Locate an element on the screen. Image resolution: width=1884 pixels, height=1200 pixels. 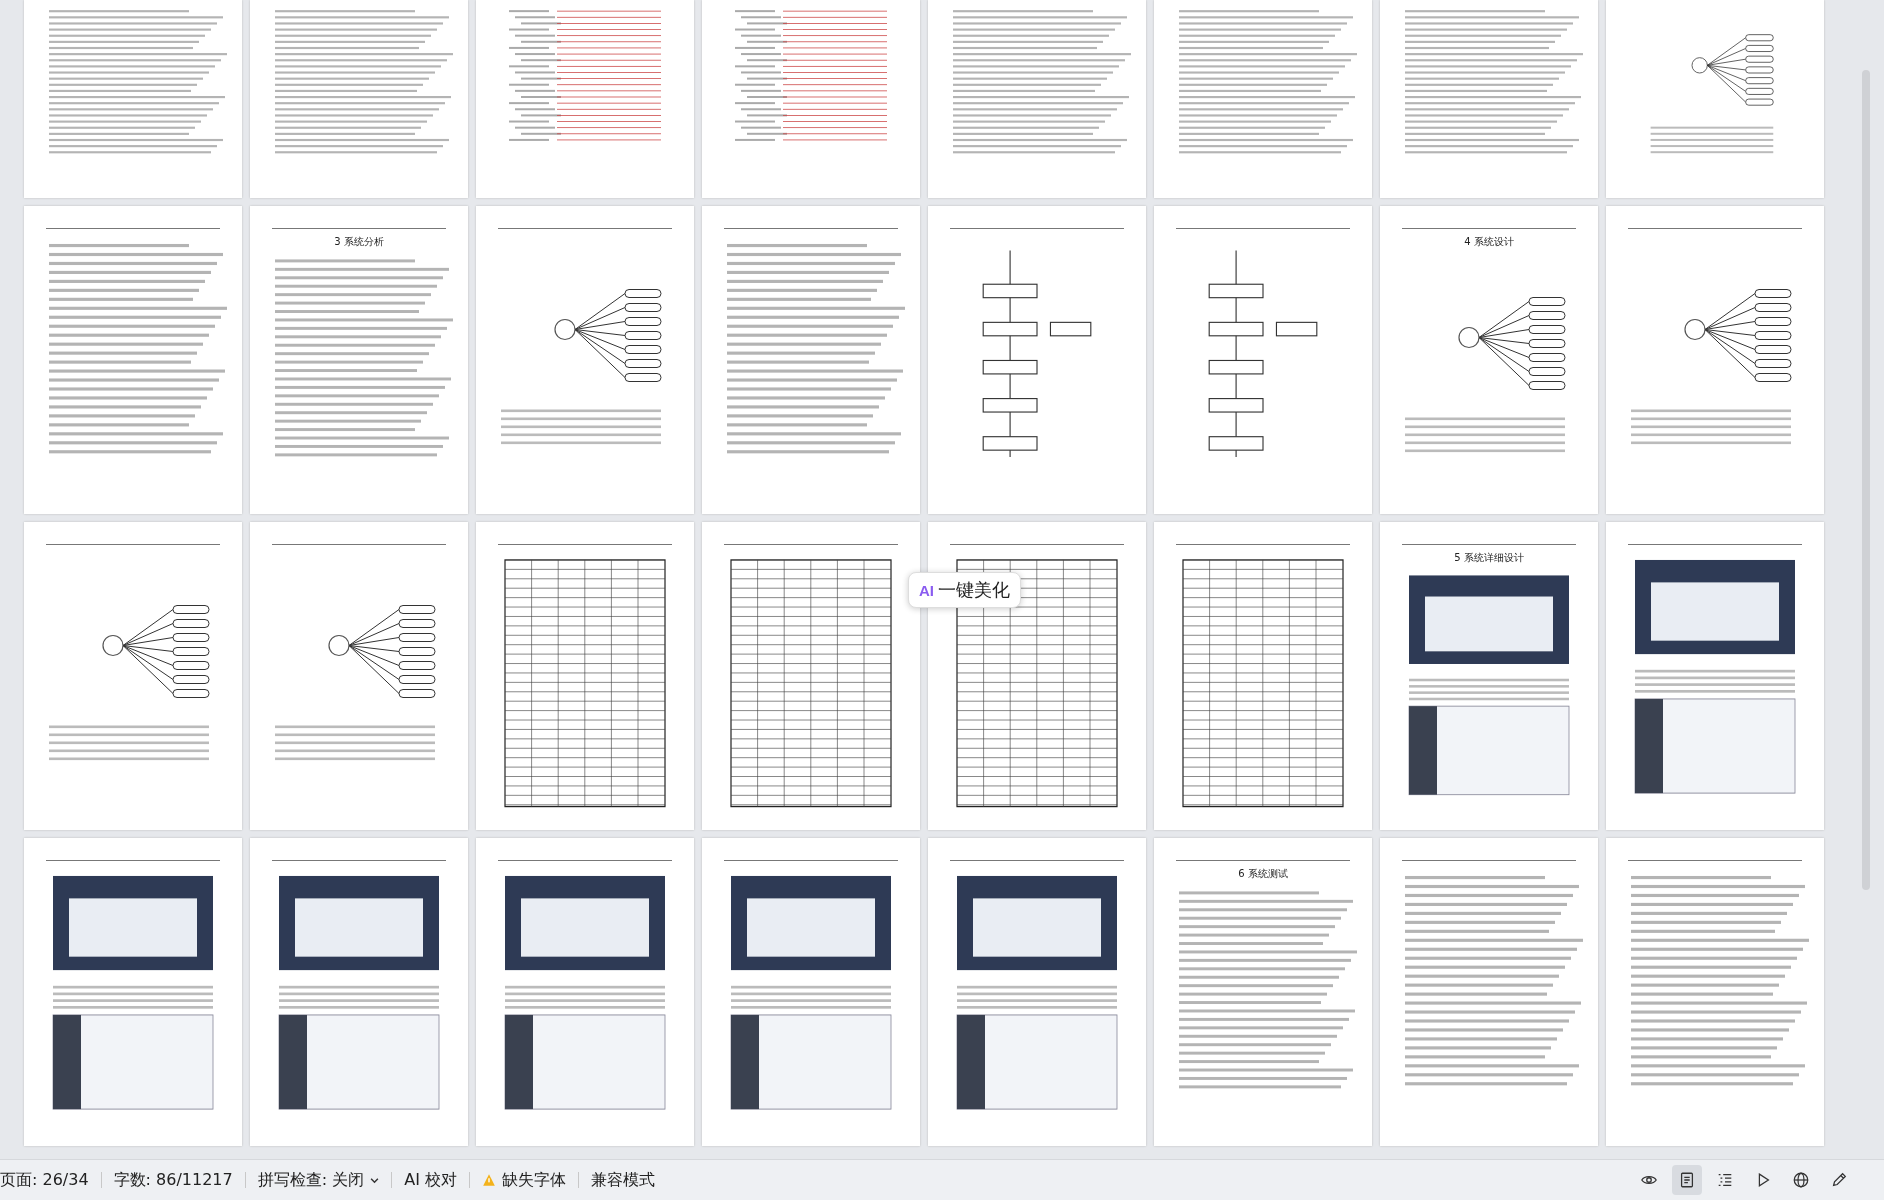
page-view-button is located at coordinates (1687, 1180).